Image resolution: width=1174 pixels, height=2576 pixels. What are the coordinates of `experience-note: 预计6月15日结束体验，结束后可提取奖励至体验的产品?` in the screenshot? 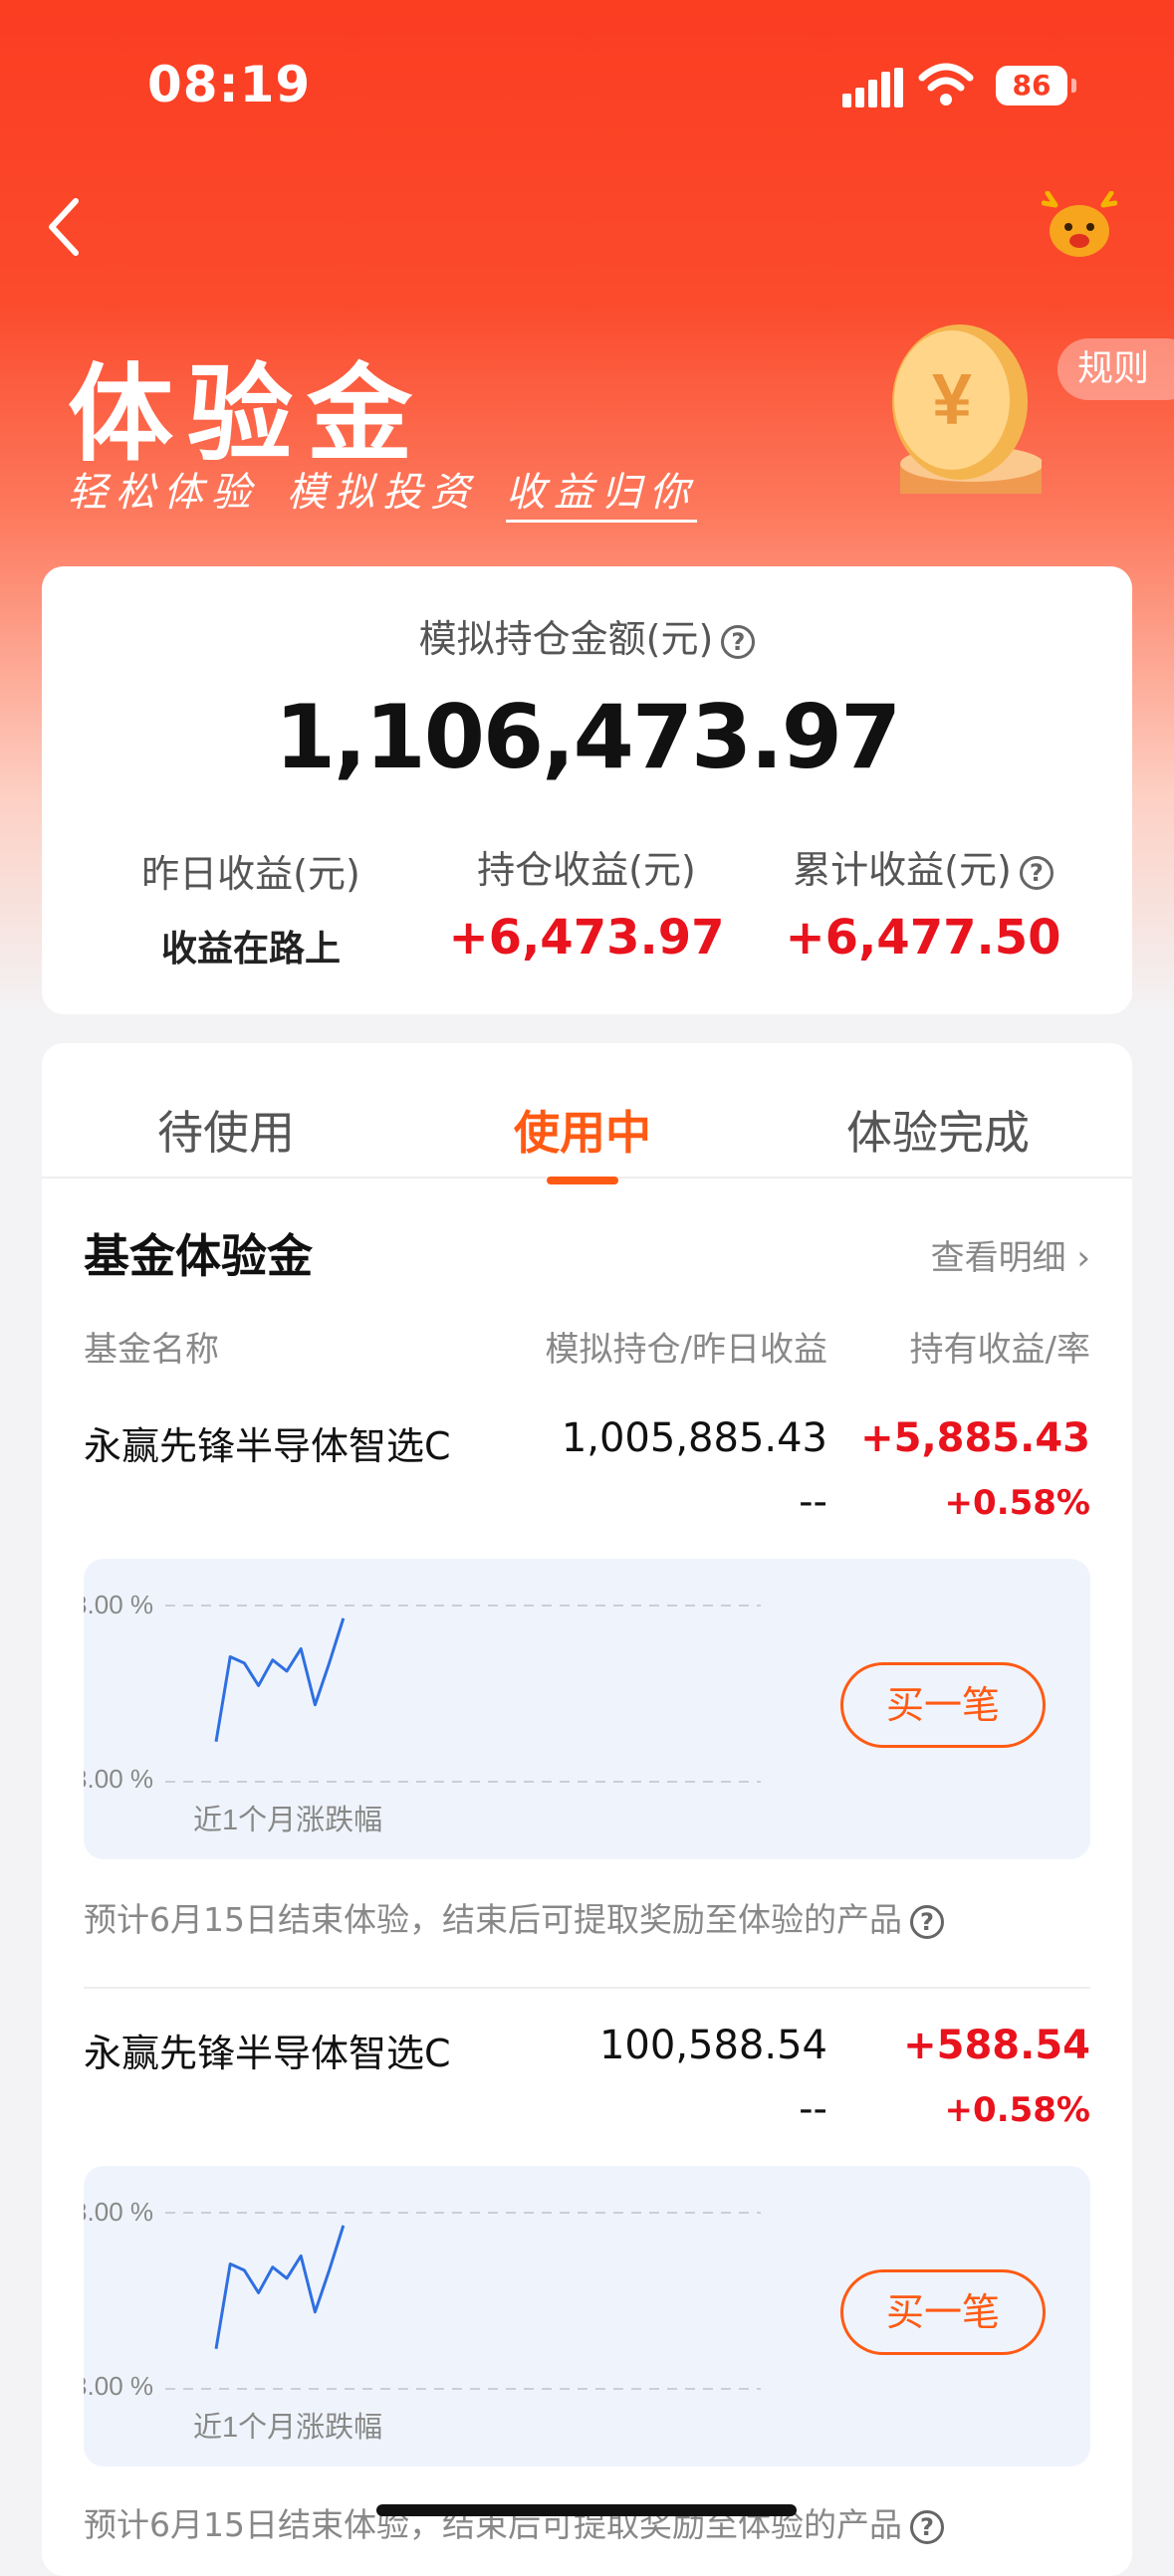 It's located at (514, 1917).